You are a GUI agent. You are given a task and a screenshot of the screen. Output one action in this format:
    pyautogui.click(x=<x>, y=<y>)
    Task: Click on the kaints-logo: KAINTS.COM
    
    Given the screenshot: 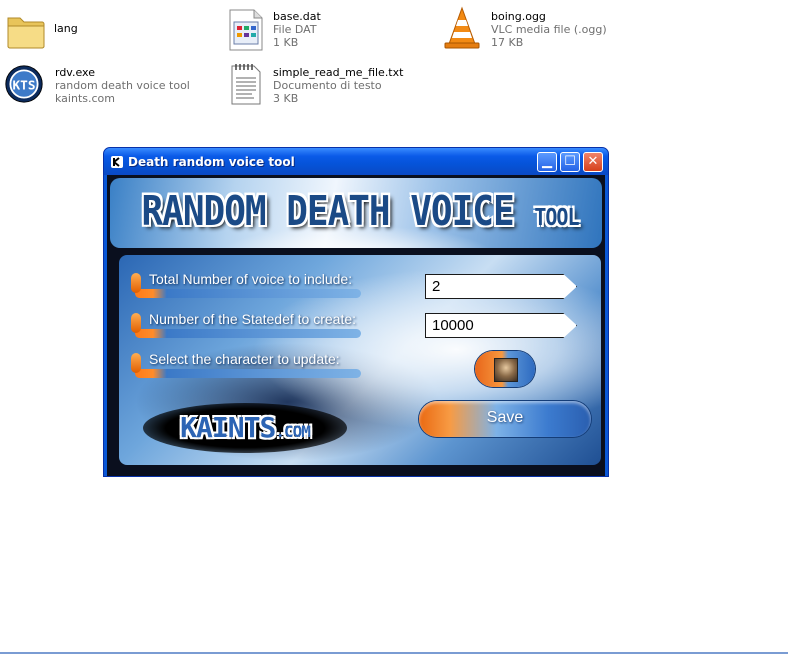 What is the action you would take?
    pyautogui.click(x=245, y=428)
    